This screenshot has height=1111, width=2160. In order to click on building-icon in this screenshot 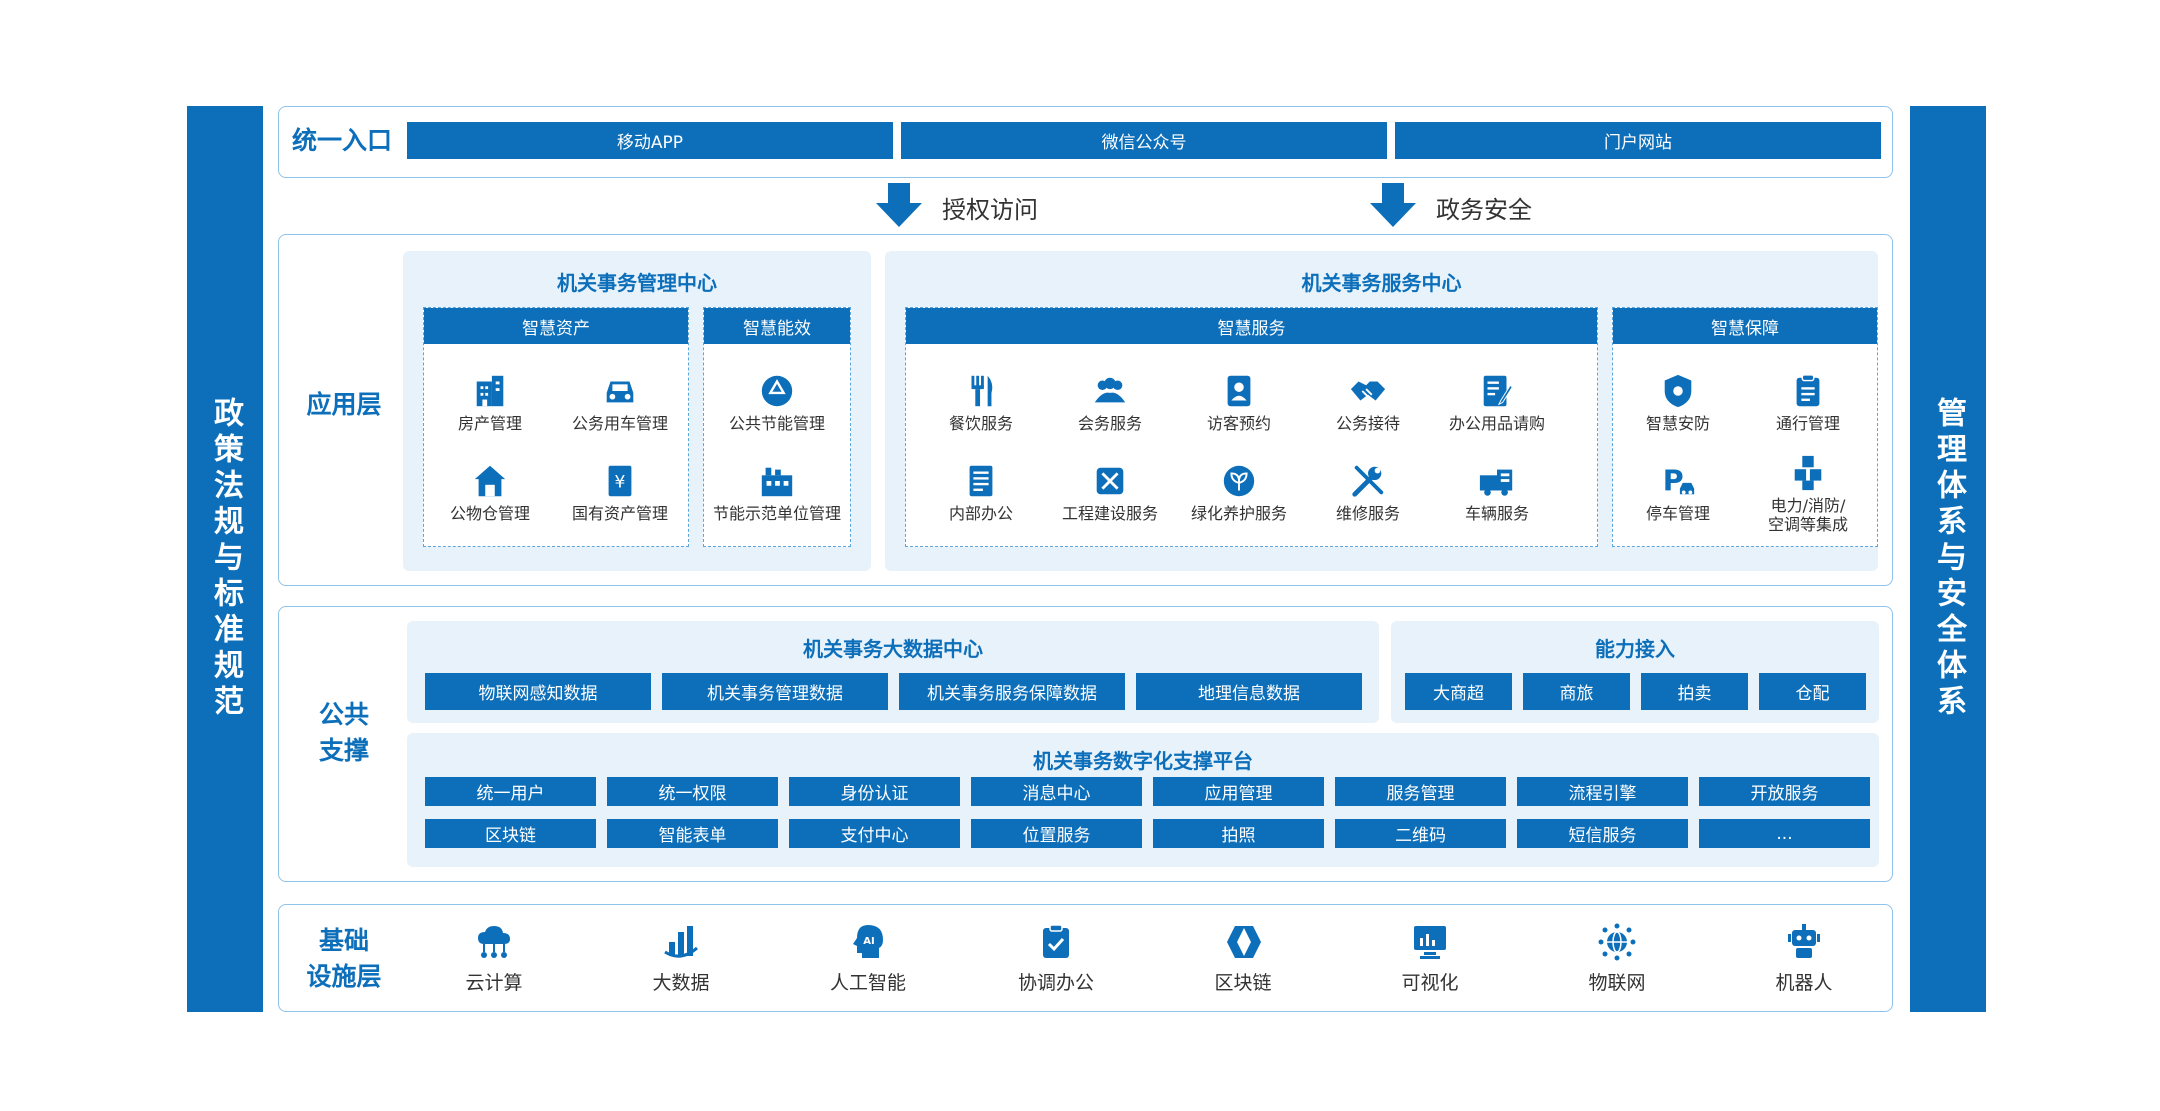, I will do `click(490, 391)`.